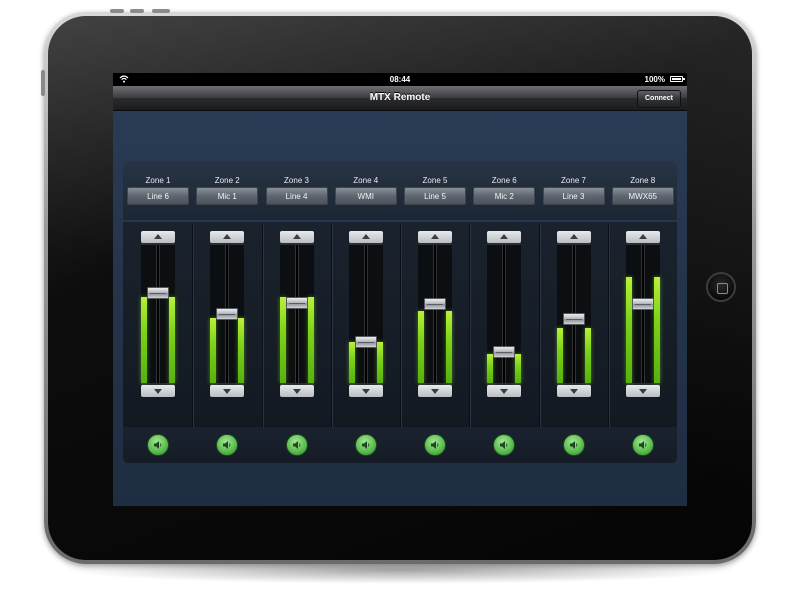 The image size is (800, 600). I want to click on zone-strip: Zone 4 WMI, so click(366, 312).